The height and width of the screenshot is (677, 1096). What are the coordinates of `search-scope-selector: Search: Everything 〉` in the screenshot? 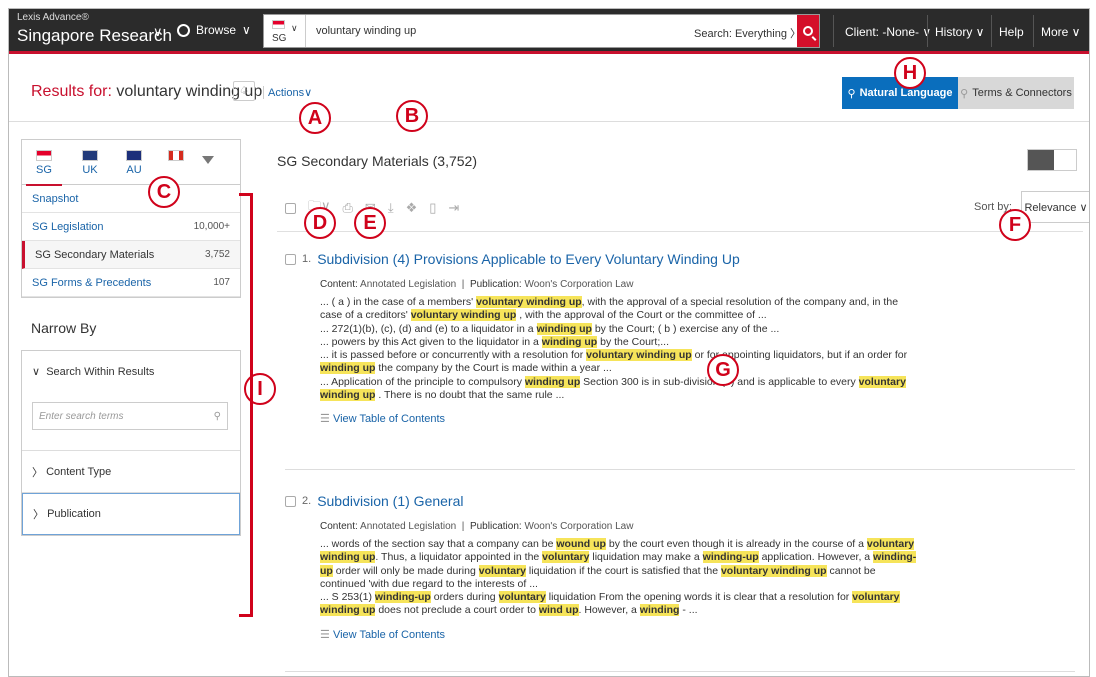 It's located at (747, 33).